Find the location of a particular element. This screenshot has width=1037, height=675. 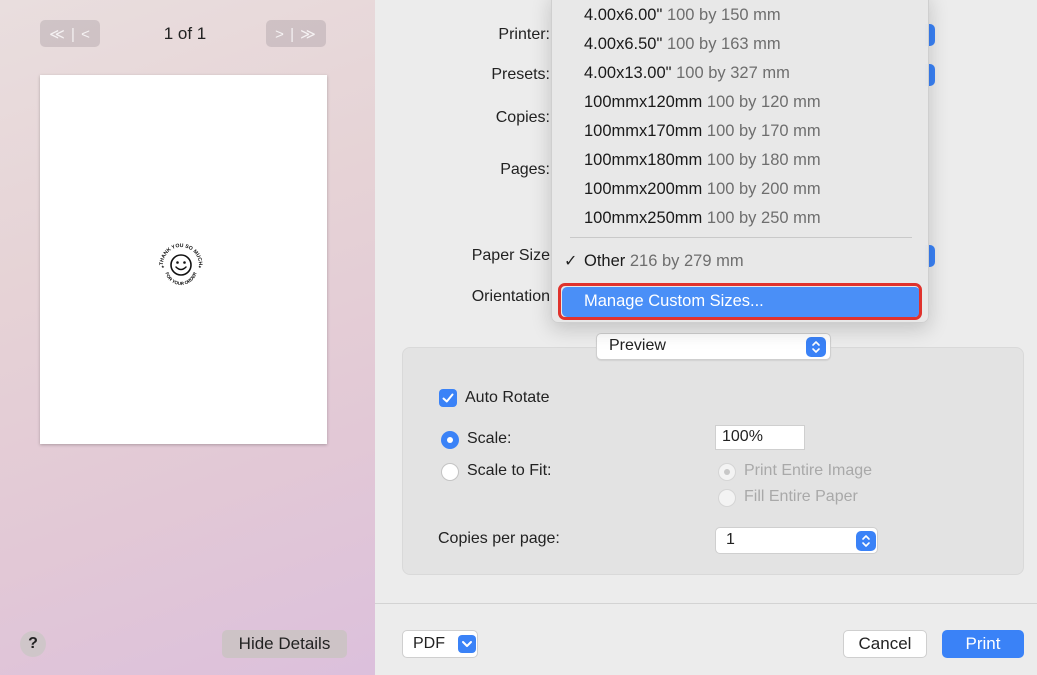

checkmark-icon: ✓ is located at coordinates (571, 261).